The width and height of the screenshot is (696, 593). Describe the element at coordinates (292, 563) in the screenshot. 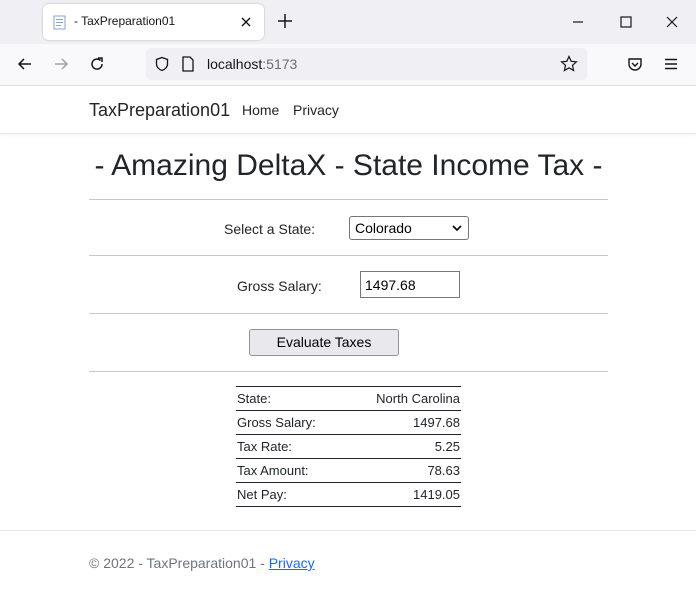

I see `footer-privacy-link: Privacy` at that location.